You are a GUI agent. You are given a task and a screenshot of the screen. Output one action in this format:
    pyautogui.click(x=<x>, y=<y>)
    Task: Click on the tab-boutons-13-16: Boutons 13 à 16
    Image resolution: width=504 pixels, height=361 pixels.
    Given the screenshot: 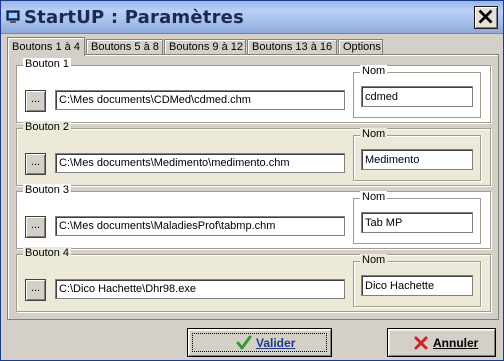 What is the action you would take?
    pyautogui.click(x=292, y=47)
    